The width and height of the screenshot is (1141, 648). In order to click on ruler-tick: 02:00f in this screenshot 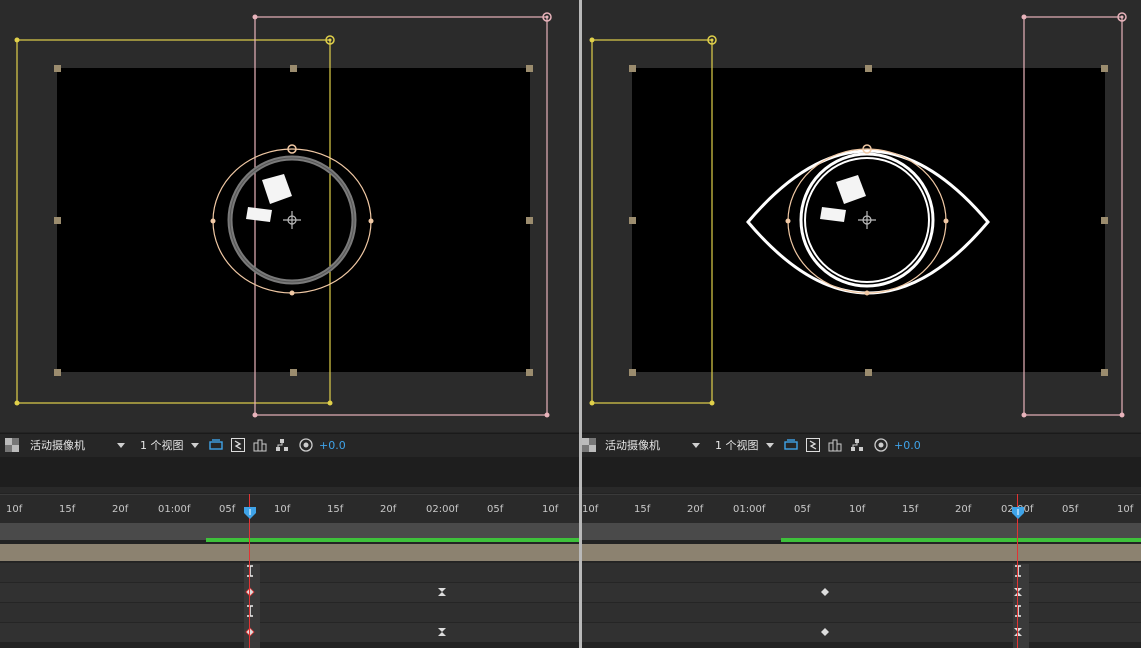, I will do `click(442, 509)`.